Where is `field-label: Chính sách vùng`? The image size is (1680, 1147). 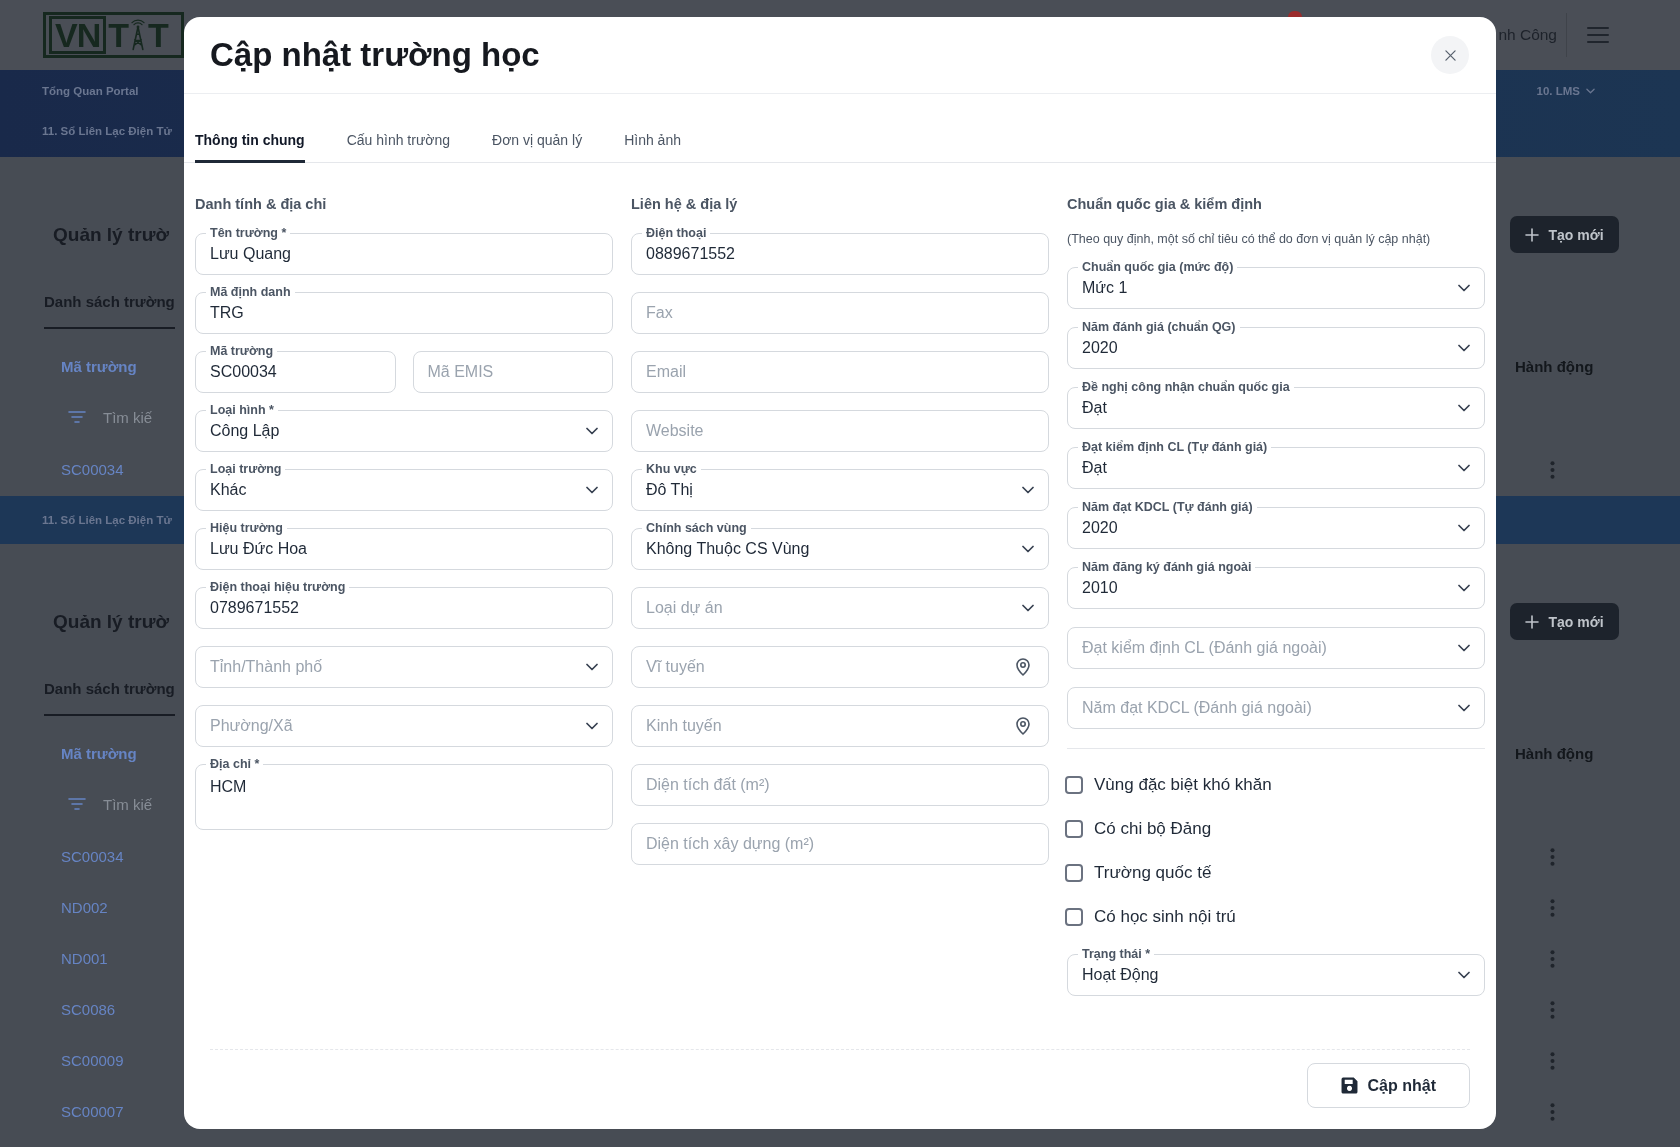
field-label: Chính sách vùng is located at coordinates (696, 528).